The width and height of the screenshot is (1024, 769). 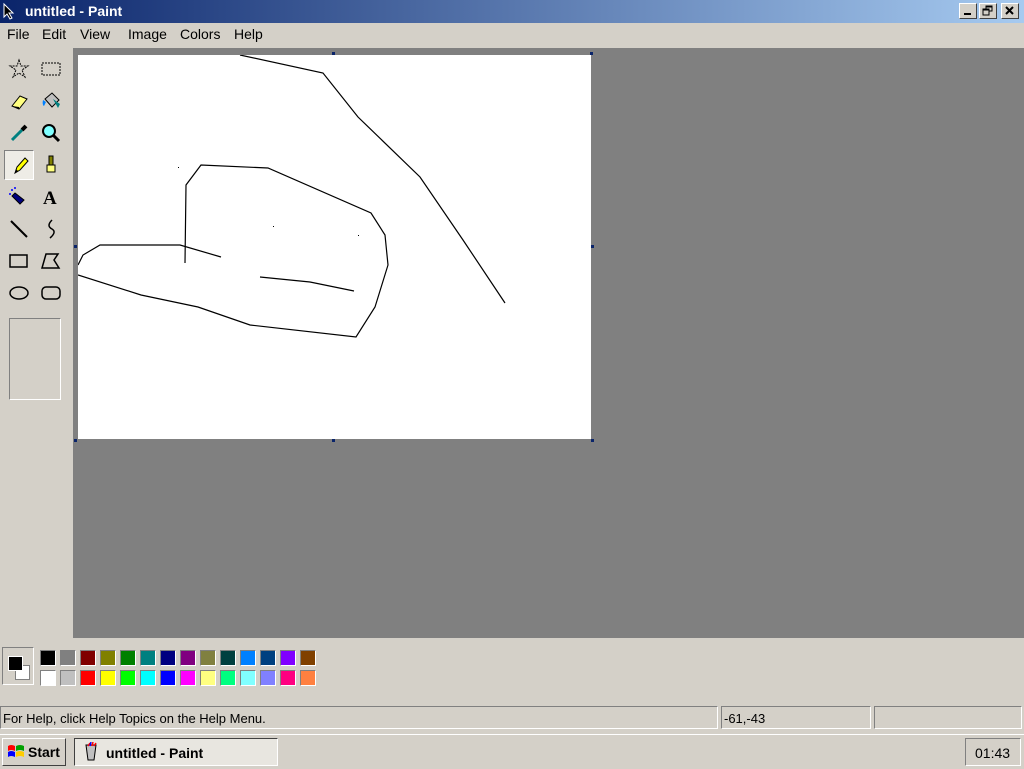 What do you see at coordinates (592, 440) in the screenshot?
I see `resize-handle-bottom-right` at bounding box center [592, 440].